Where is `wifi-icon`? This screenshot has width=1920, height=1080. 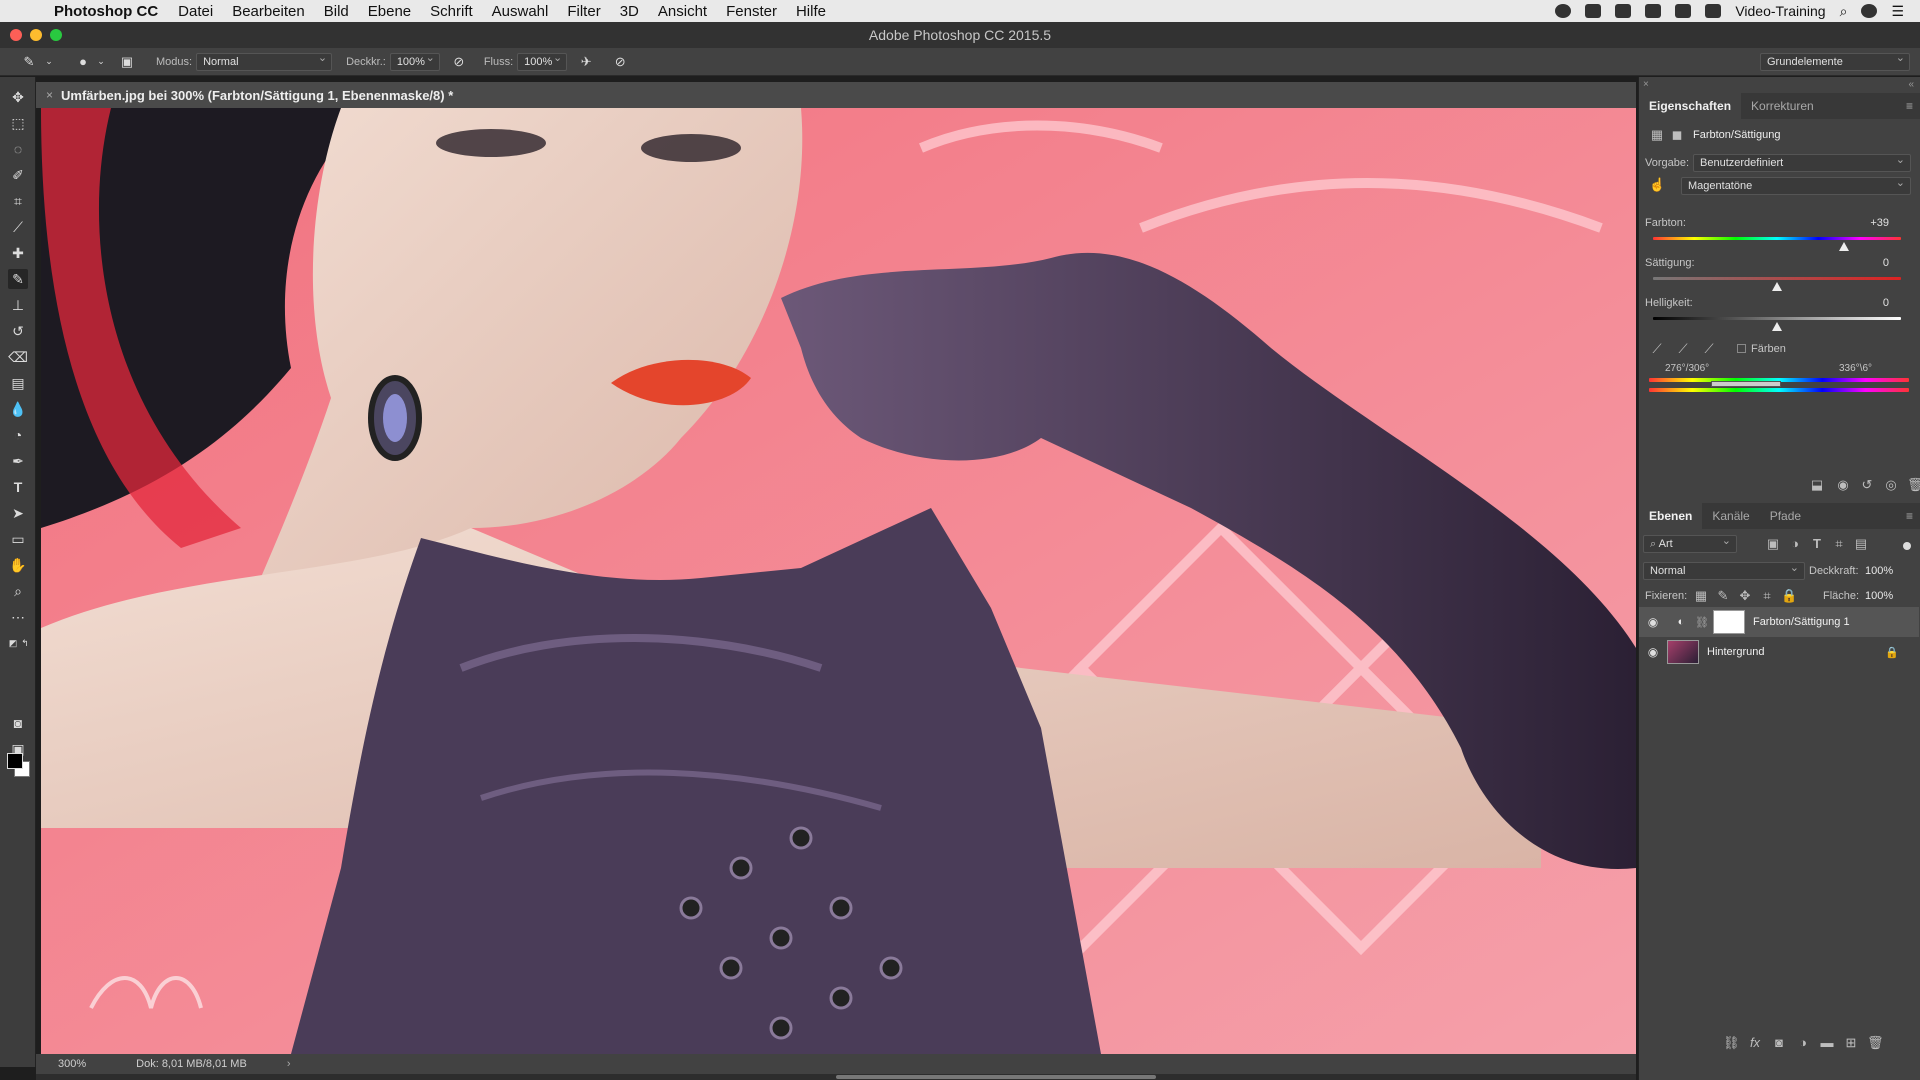
wifi-icon is located at coordinates (1683, 11).